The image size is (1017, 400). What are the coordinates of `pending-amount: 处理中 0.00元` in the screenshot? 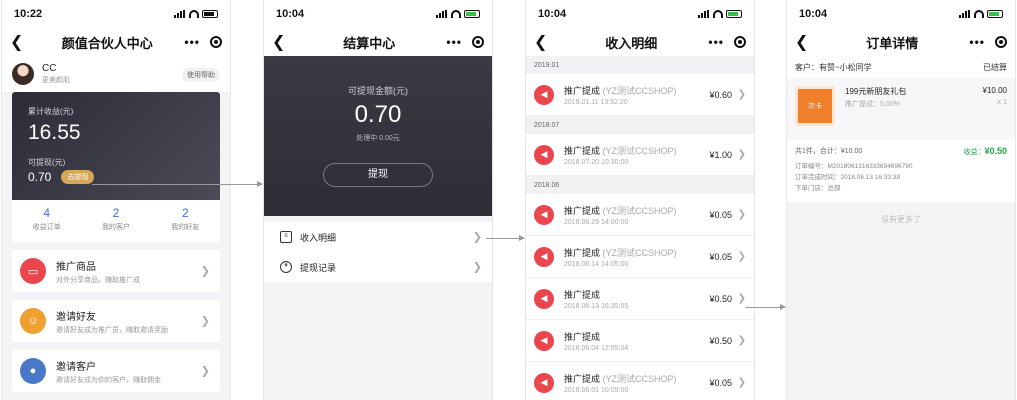 It's located at (378, 138).